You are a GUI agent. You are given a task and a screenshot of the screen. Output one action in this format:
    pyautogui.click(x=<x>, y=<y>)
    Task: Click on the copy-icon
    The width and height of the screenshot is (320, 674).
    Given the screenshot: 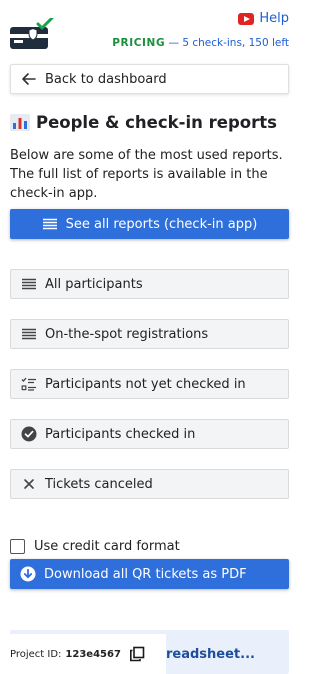 What is the action you would take?
    pyautogui.click(x=137, y=654)
    